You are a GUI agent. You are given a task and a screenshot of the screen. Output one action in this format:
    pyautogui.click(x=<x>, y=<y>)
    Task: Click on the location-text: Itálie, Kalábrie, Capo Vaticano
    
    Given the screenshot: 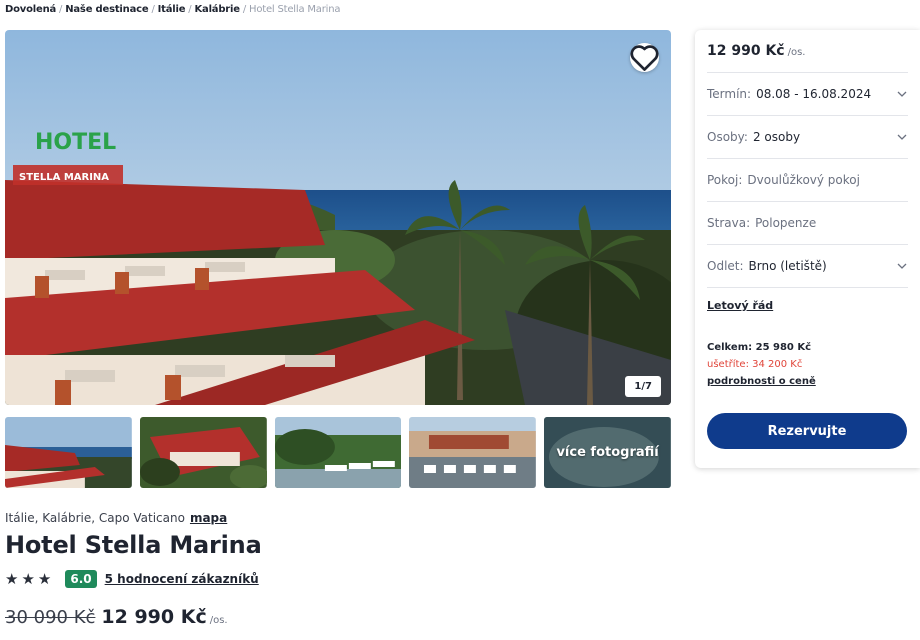 What is the action you would take?
    pyautogui.click(x=95, y=518)
    